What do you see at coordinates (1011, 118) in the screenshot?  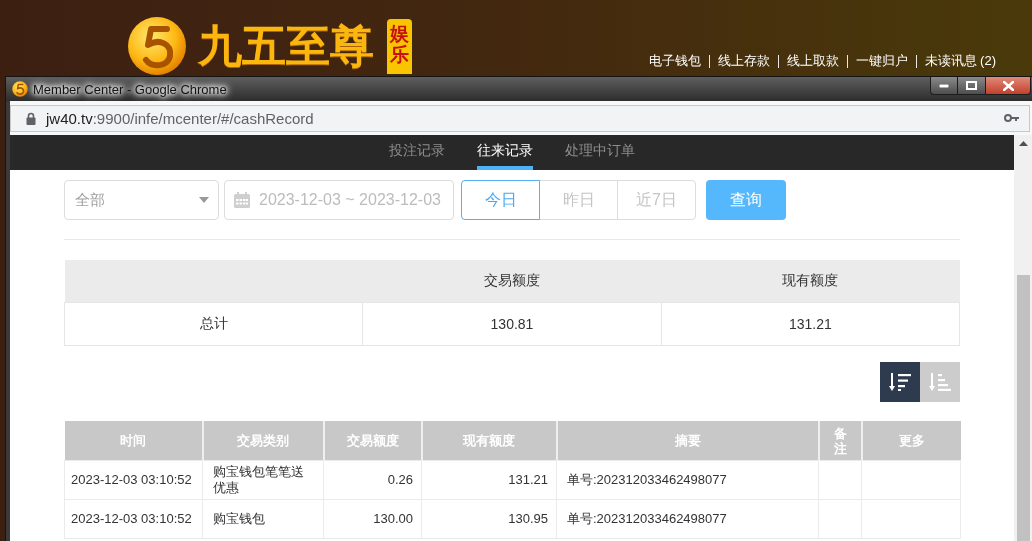 I see `key-icon` at bounding box center [1011, 118].